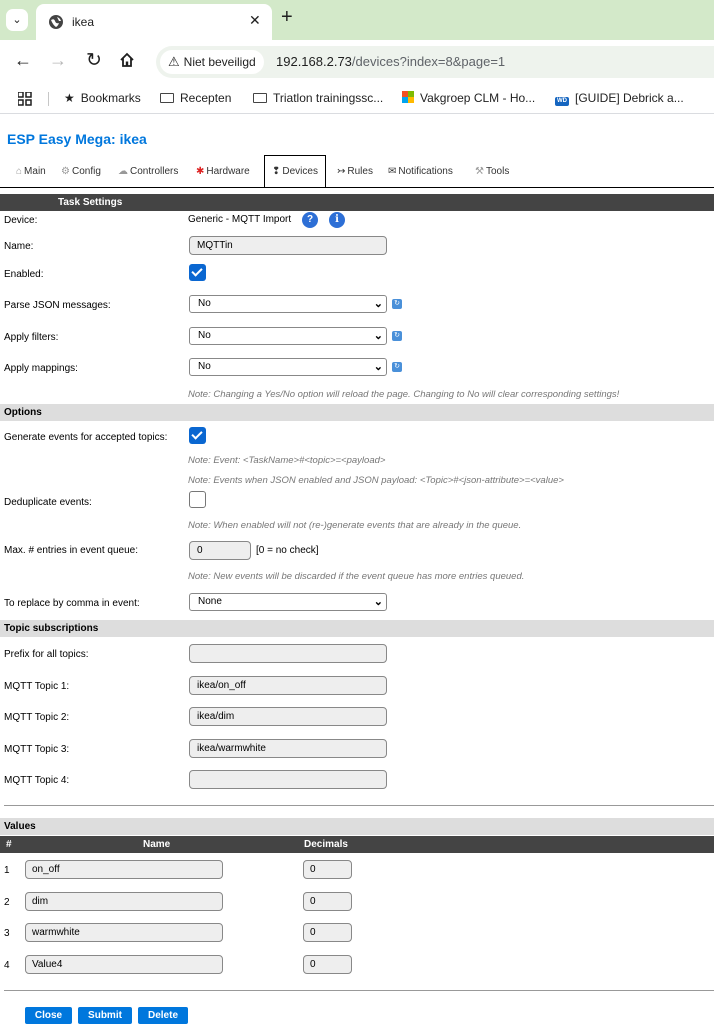  Describe the element at coordinates (7, 965) in the screenshot. I see `value-row-4-num: 4` at that location.